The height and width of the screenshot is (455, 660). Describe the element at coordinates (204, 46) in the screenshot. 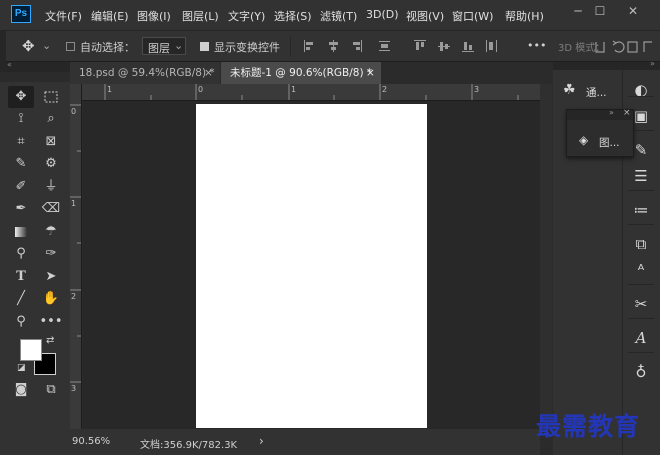

I see `show-transform-checkbox` at that location.